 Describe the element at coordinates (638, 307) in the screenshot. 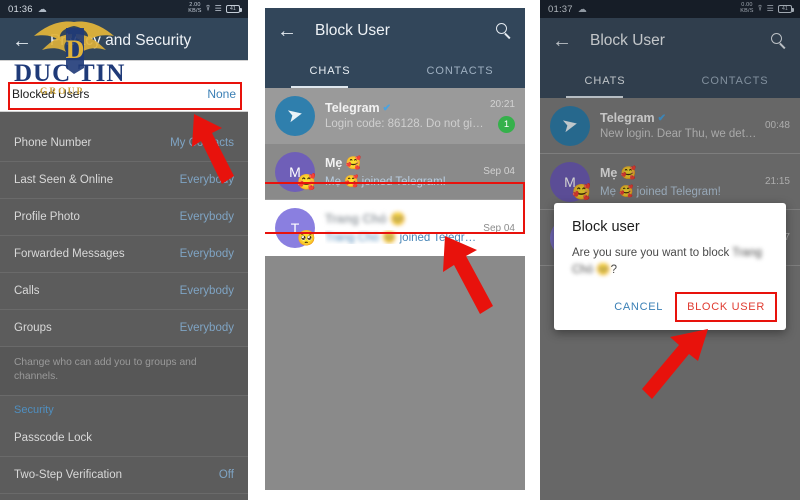

I see `cancel-button: CANCEL` at that location.